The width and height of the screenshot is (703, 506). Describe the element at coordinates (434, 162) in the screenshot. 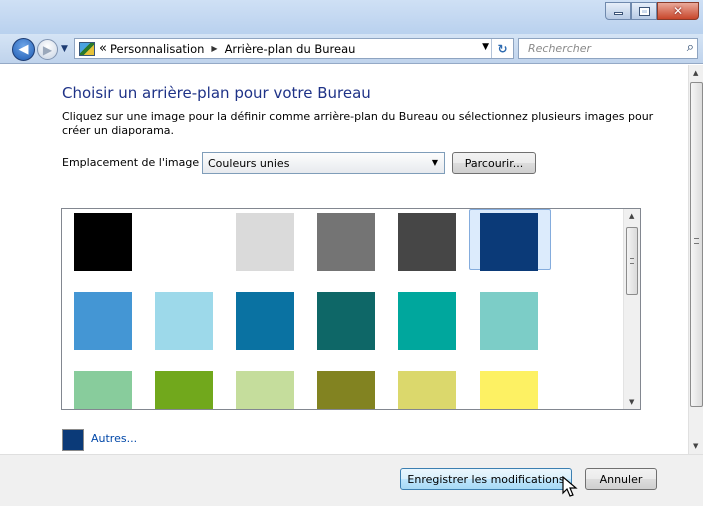

I see `chevron-down-icon: ▼` at that location.